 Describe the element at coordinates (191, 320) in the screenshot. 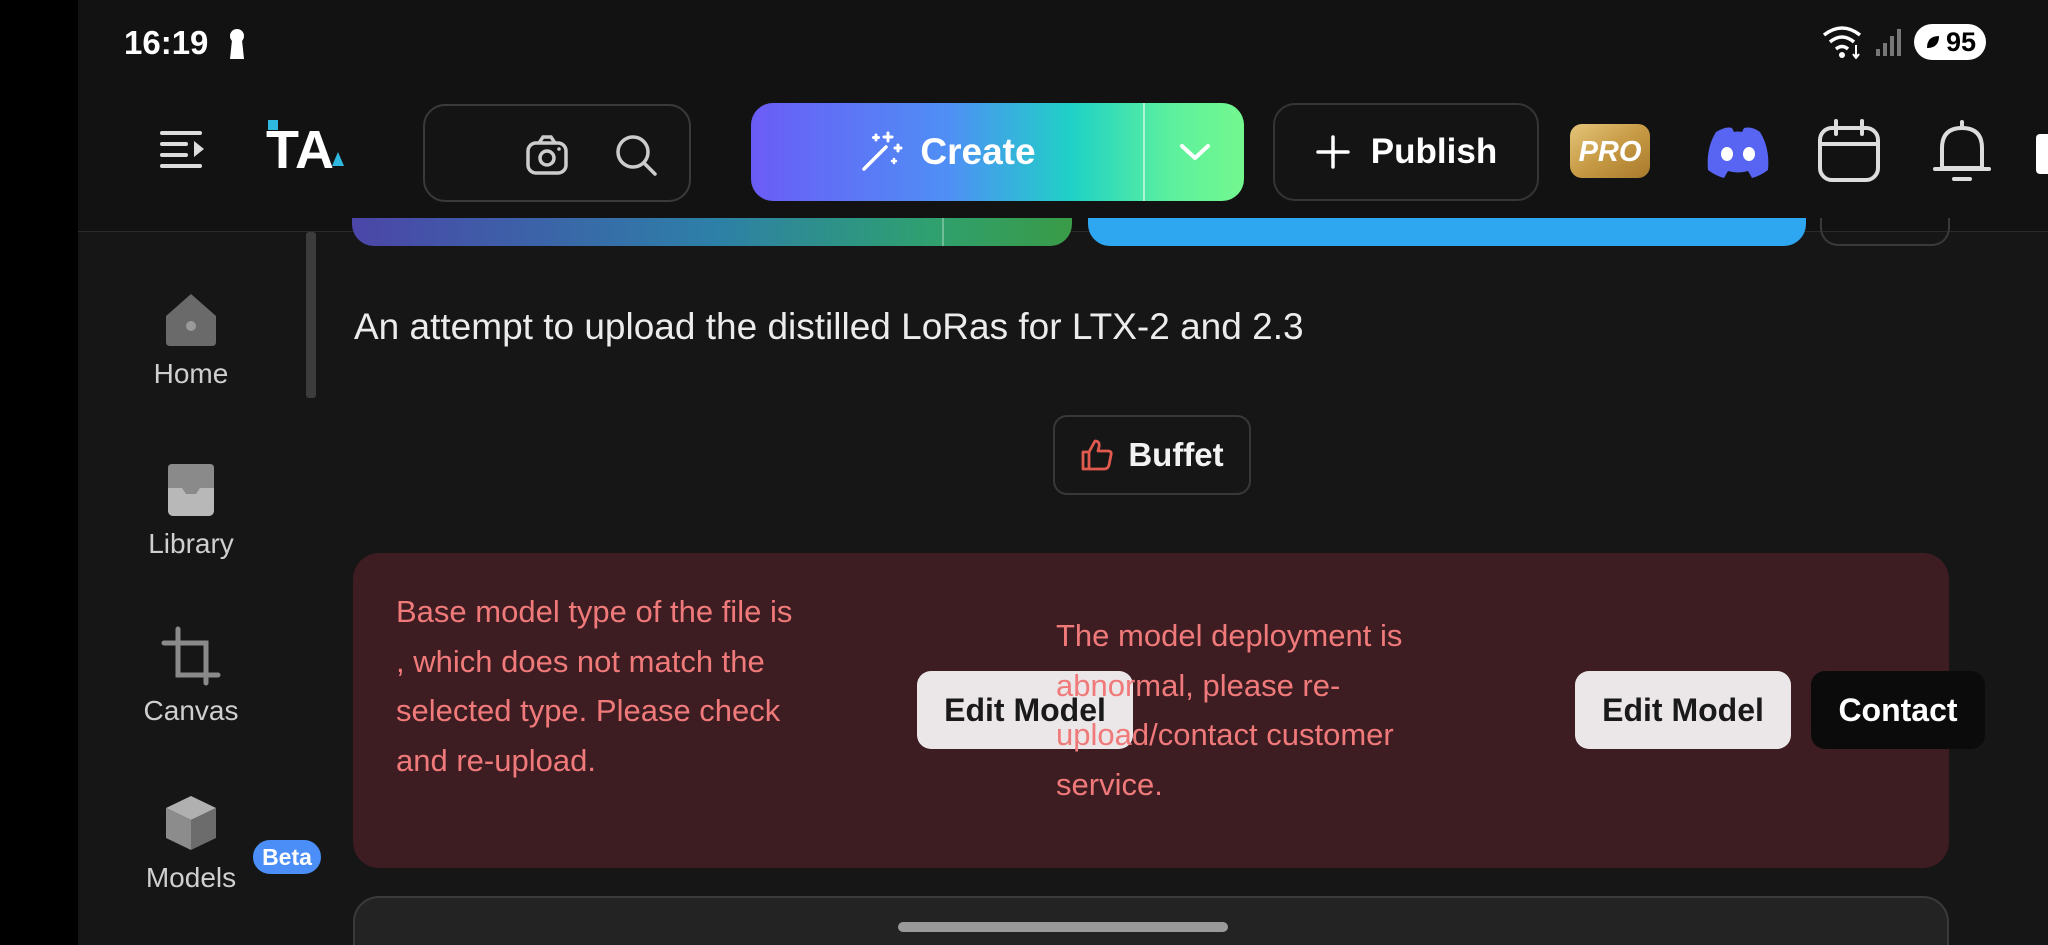

I see `home-icon` at that location.